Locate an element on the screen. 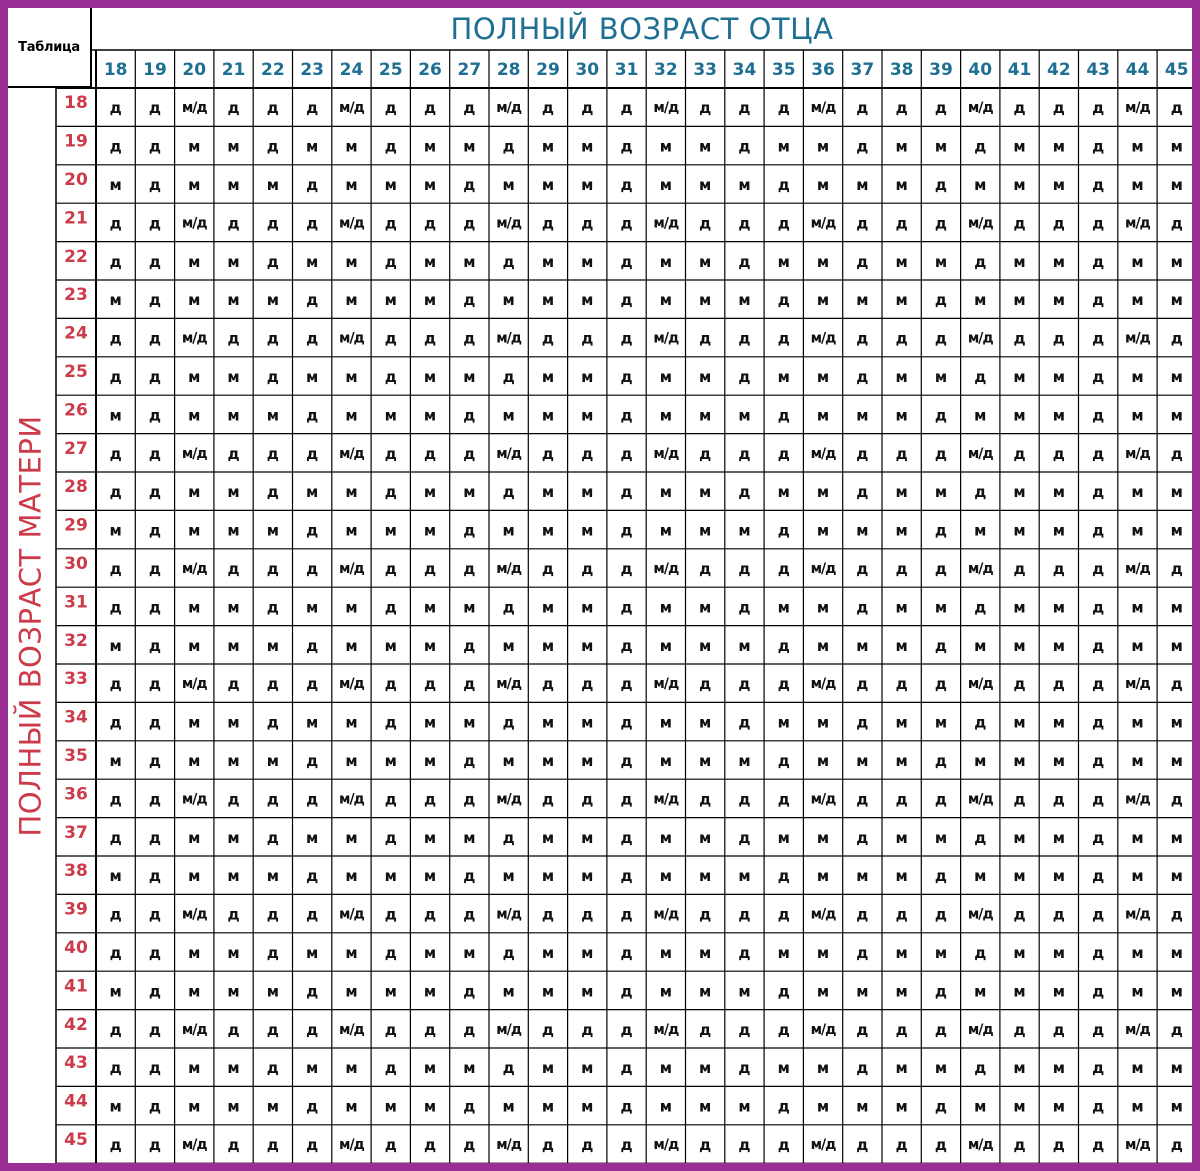 The image size is (1200, 1171). mother-age-header: 35 is located at coordinates (76, 756).